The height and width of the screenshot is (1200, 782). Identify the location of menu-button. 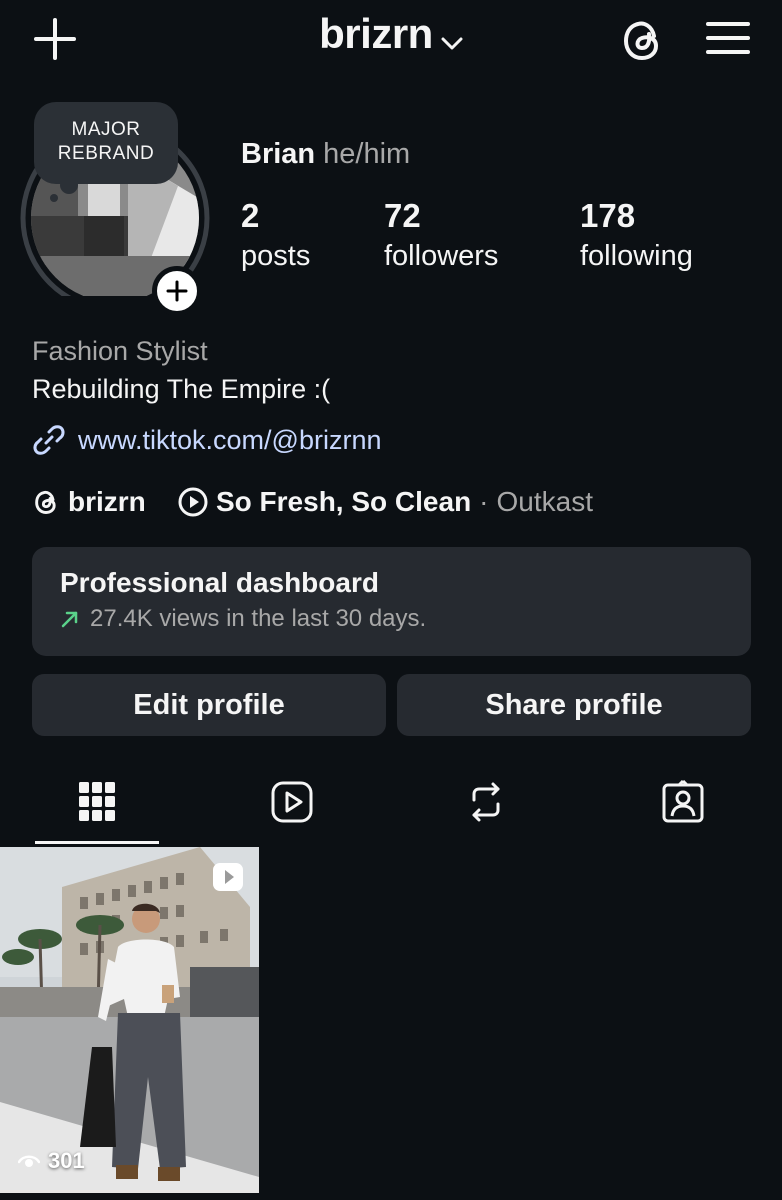
(728, 38).